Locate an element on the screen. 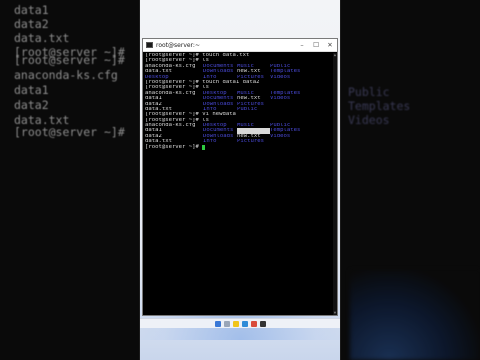 This screenshot has width=480, height=360. prompt-text: [root@server ~]# is located at coordinates (174, 146).